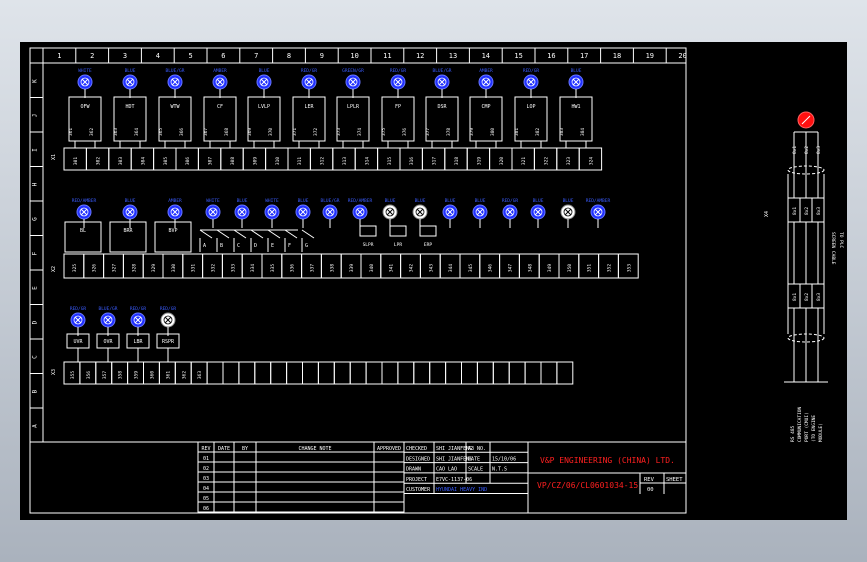 The image size is (867, 562). What do you see at coordinates (547, 161) in the screenshot?
I see `terminal-number: 322` at bounding box center [547, 161].